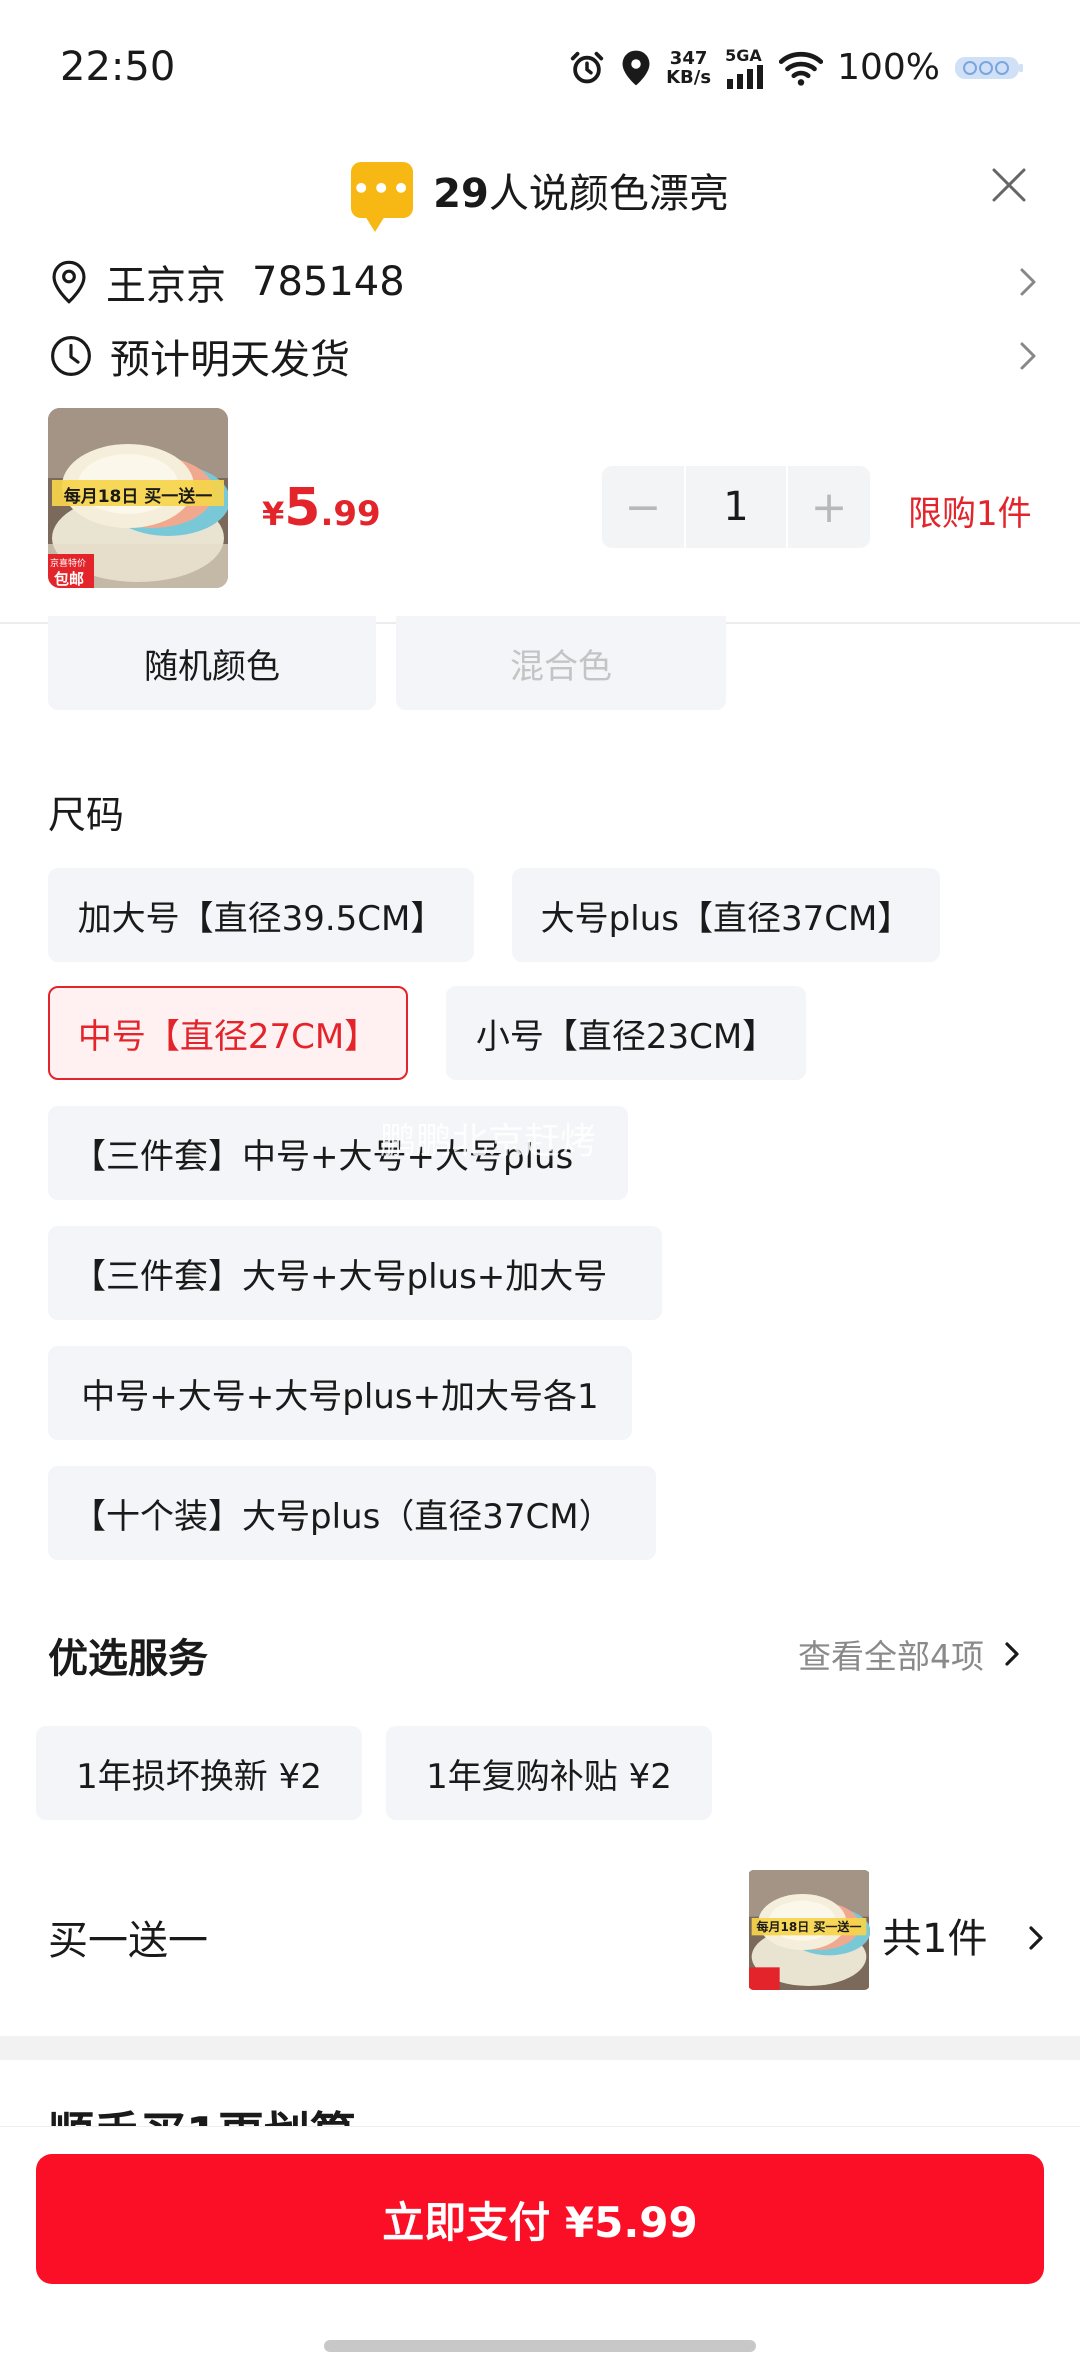 This screenshot has width=1080, height=2377. What do you see at coordinates (626, 1033) in the screenshot?
I see `size-option: 小号【直径23CM】` at bounding box center [626, 1033].